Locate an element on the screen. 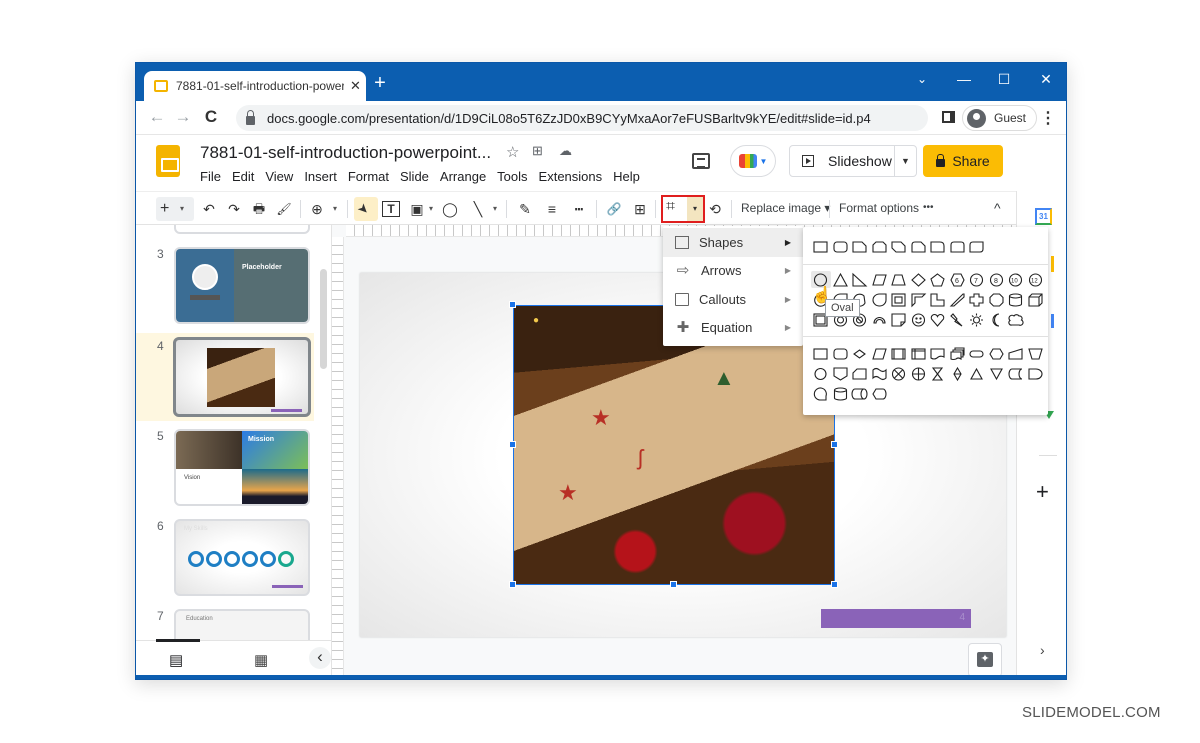 The width and height of the screenshot is (1200, 743). shape-cube-icon is located at coordinates (1036, 299).